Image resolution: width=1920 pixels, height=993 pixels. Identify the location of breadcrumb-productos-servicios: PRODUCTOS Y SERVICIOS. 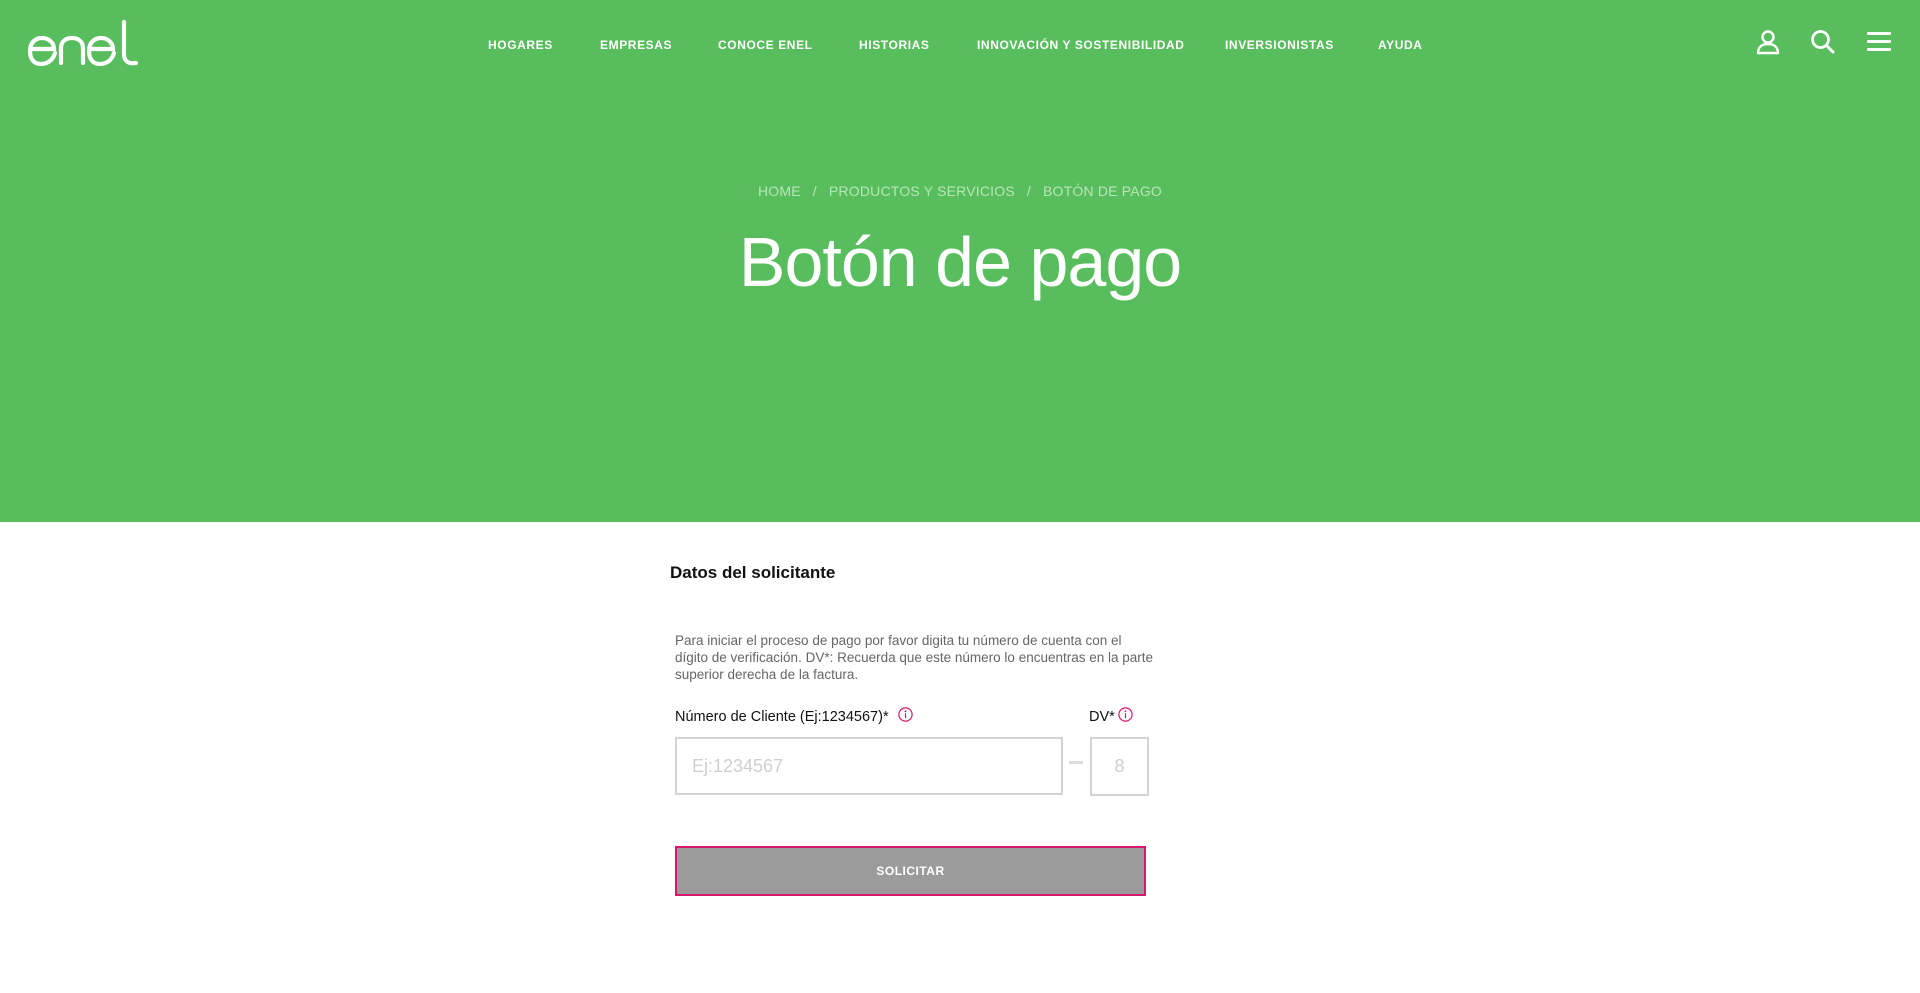
(922, 191).